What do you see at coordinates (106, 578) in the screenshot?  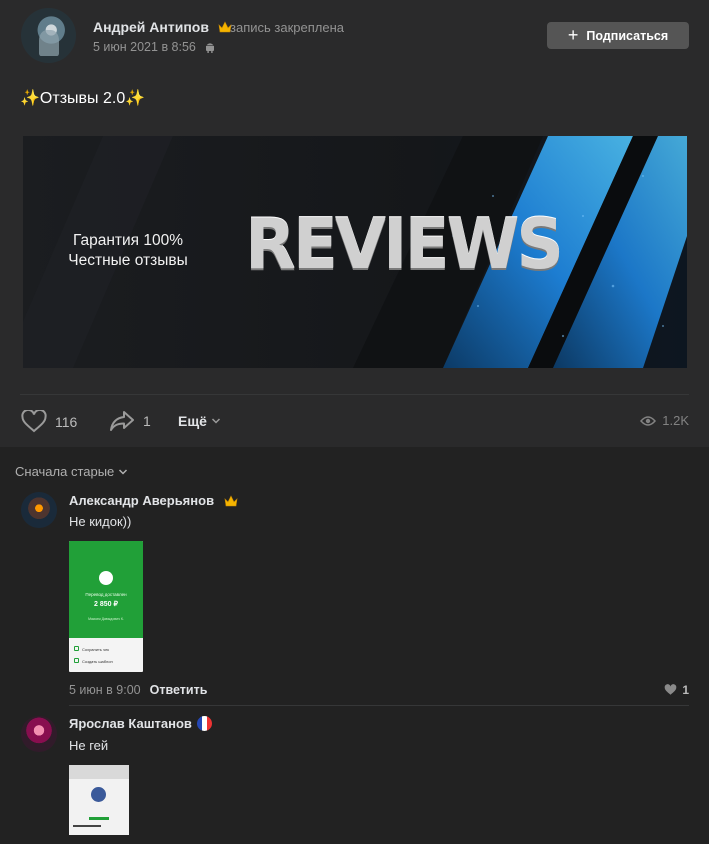 I see `check-icon` at bounding box center [106, 578].